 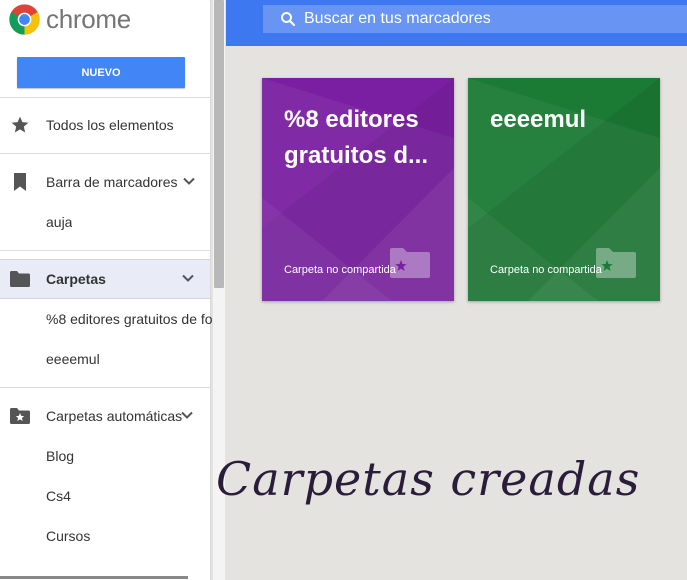 What do you see at coordinates (105, 456) in the screenshot?
I see `sidebar-subitem-blog: Blog` at bounding box center [105, 456].